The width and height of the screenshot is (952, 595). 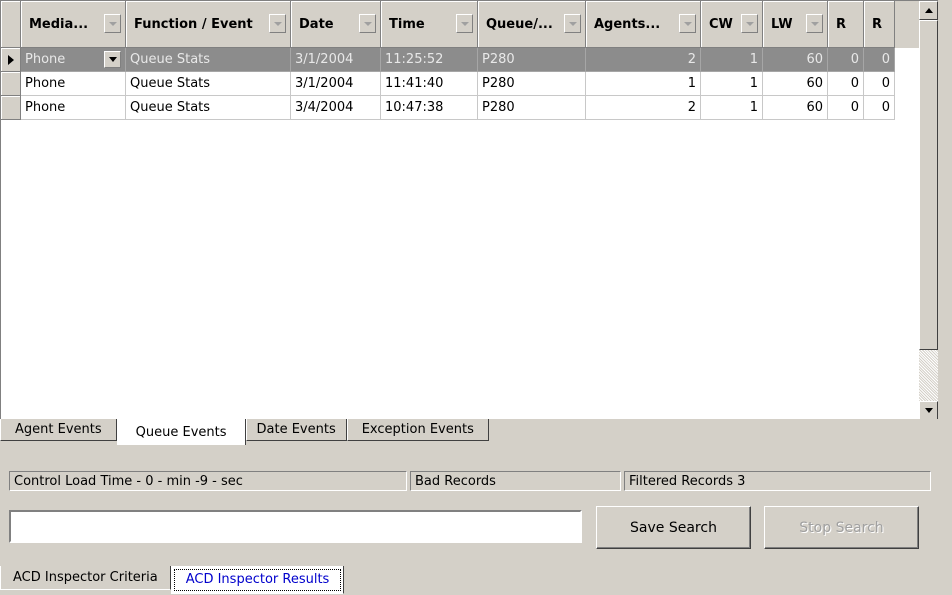 What do you see at coordinates (928, 10) in the screenshot?
I see `scroll-up-button` at bounding box center [928, 10].